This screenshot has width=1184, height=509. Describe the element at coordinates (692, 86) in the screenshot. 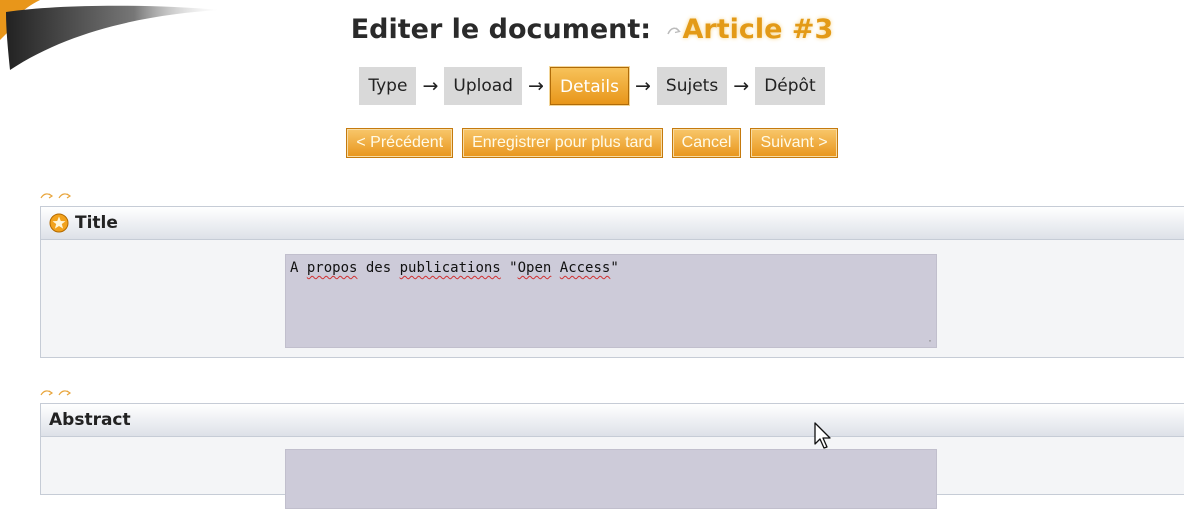

I see `step-sujets: Sujets` at that location.